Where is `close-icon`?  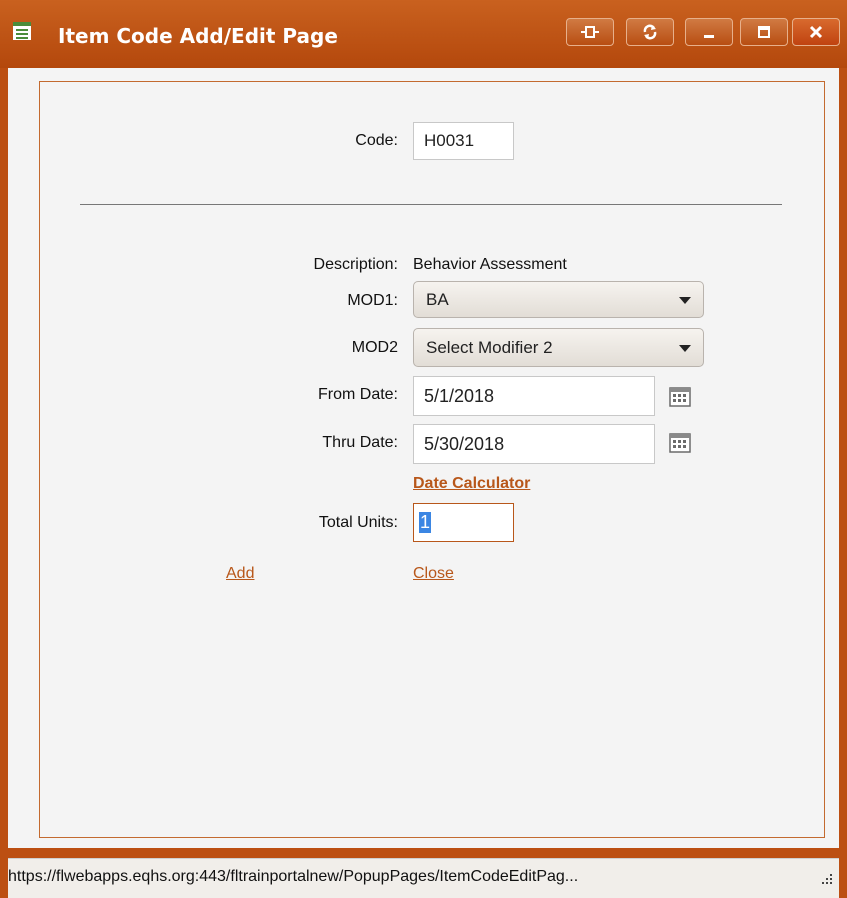 close-icon is located at coordinates (816, 32).